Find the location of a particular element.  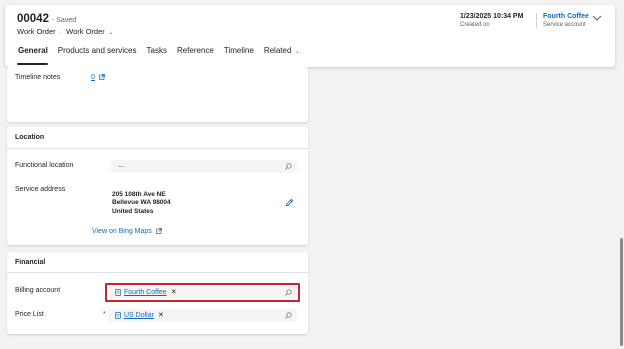

billing-account-label: Billing account is located at coordinates (38, 290).